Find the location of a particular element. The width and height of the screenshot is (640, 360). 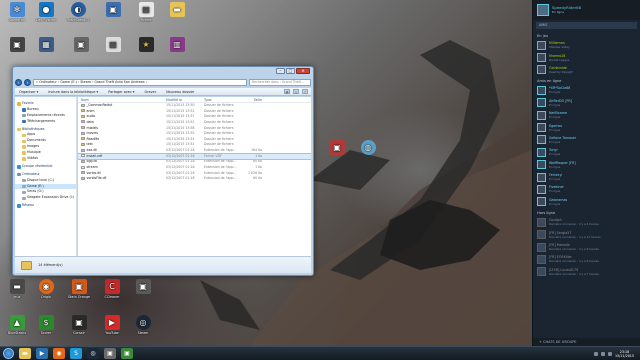

desktop-icon-center-2: ◍ is located at coordinates (368, 148).